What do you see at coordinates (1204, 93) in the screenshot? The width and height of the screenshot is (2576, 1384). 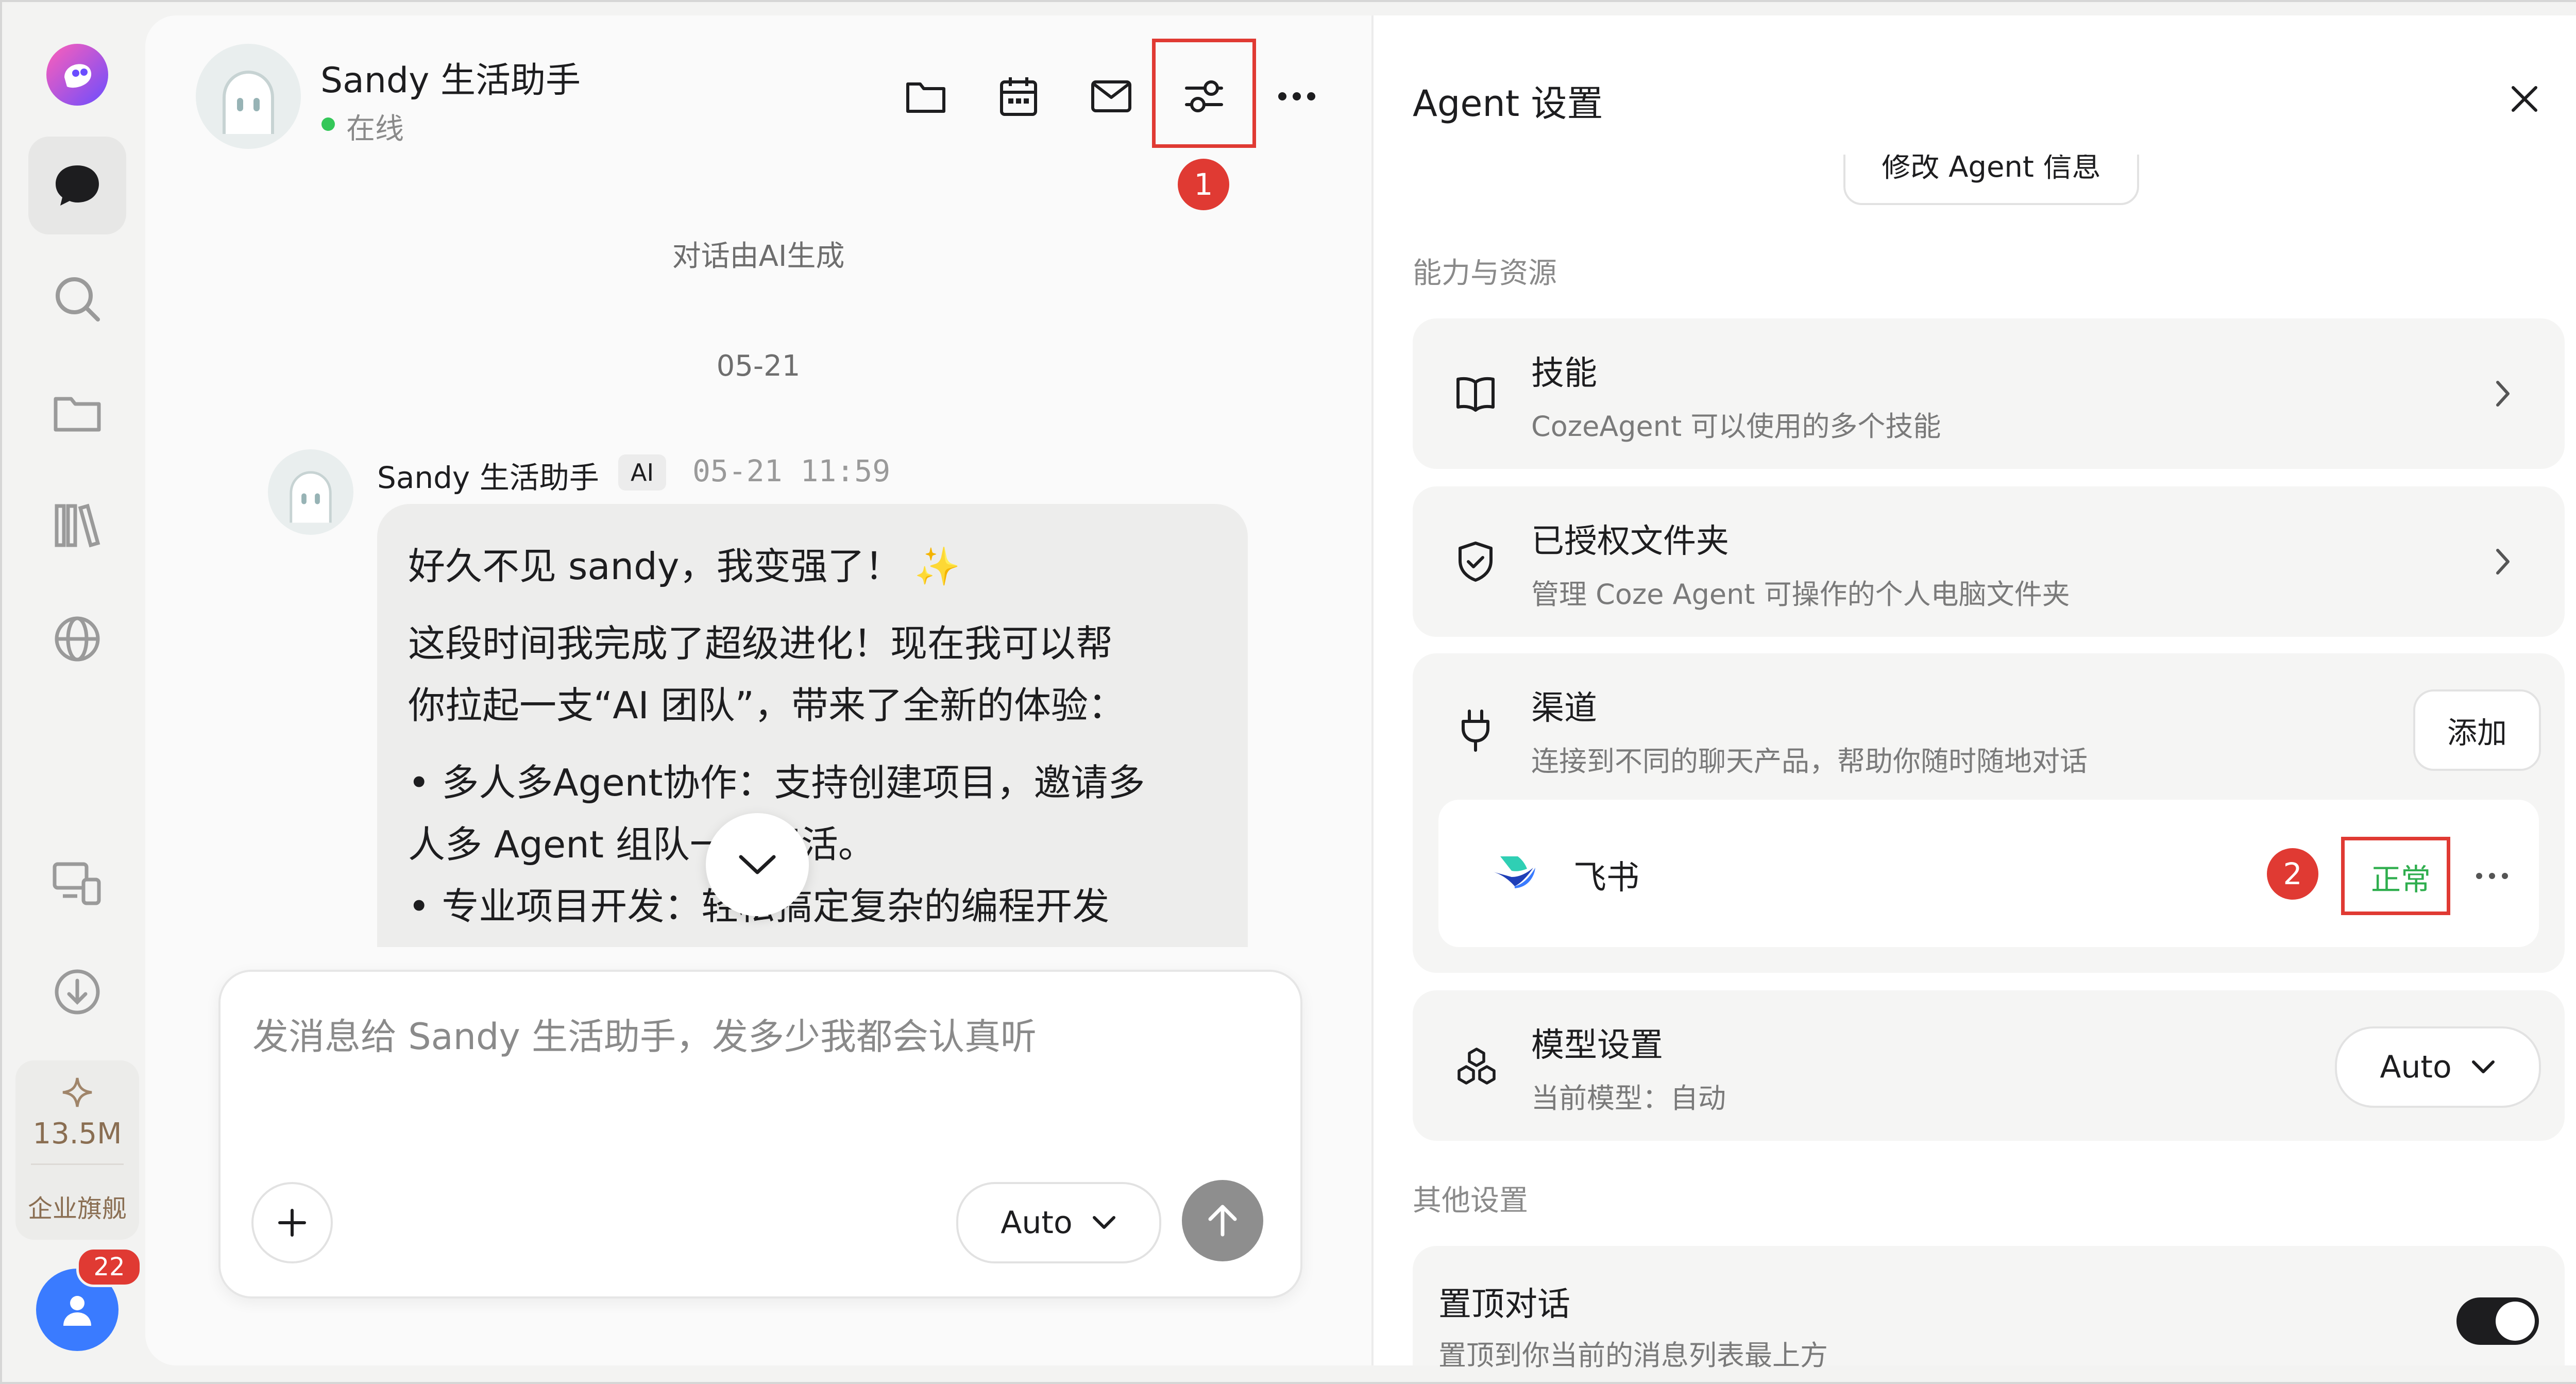 I see `highlight-box-settings` at bounding box center [1204, 93].